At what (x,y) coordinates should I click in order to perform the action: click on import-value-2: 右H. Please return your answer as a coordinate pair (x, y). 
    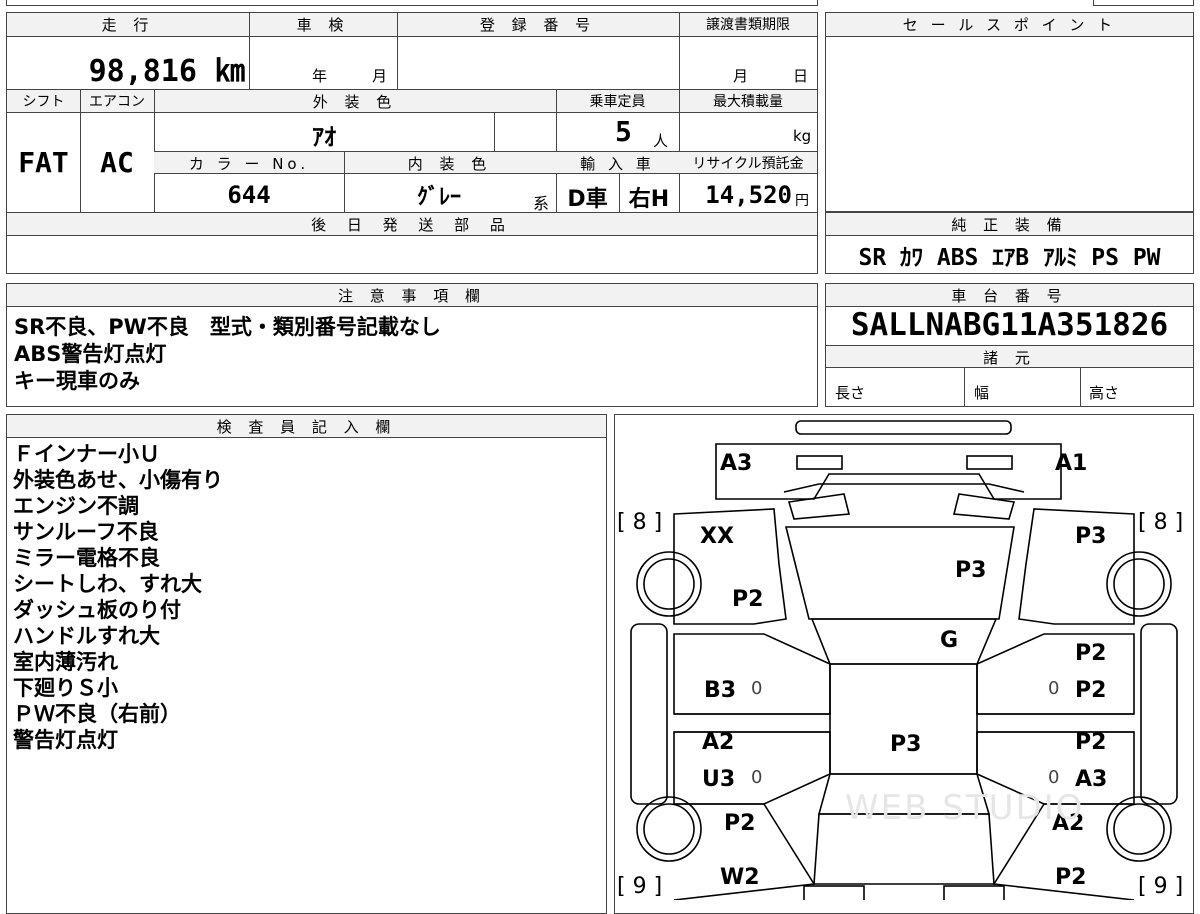
    Looking at the image, I should click on (649, 199).